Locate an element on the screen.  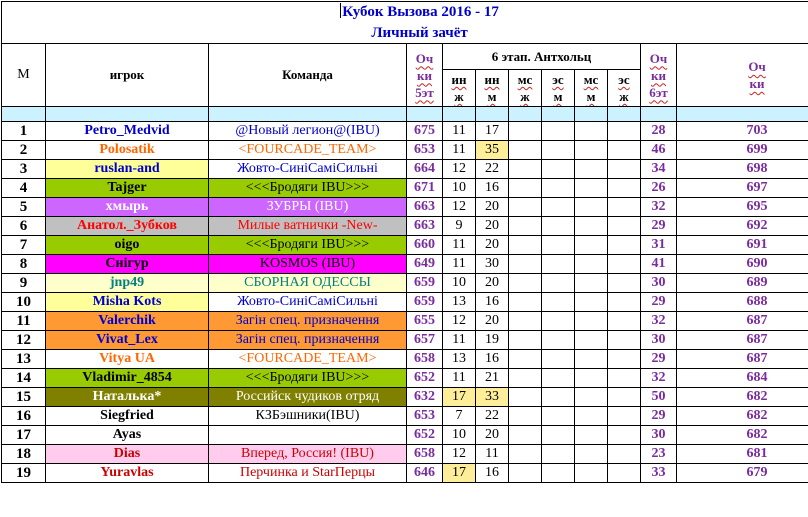
rank-cell: 8 is located at coordinates (23, 264).